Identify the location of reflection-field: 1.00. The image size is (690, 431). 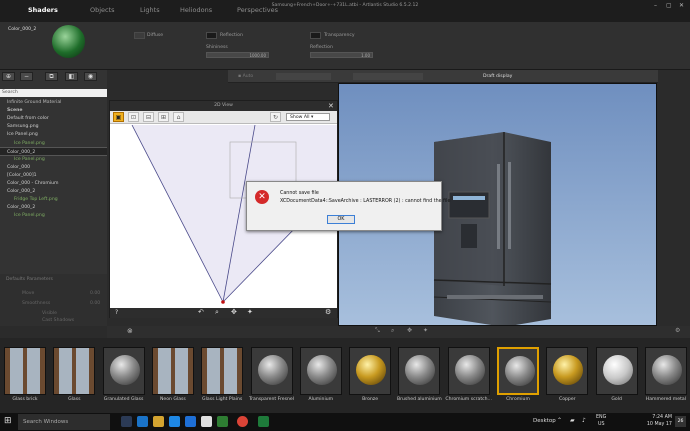
(341, 55).